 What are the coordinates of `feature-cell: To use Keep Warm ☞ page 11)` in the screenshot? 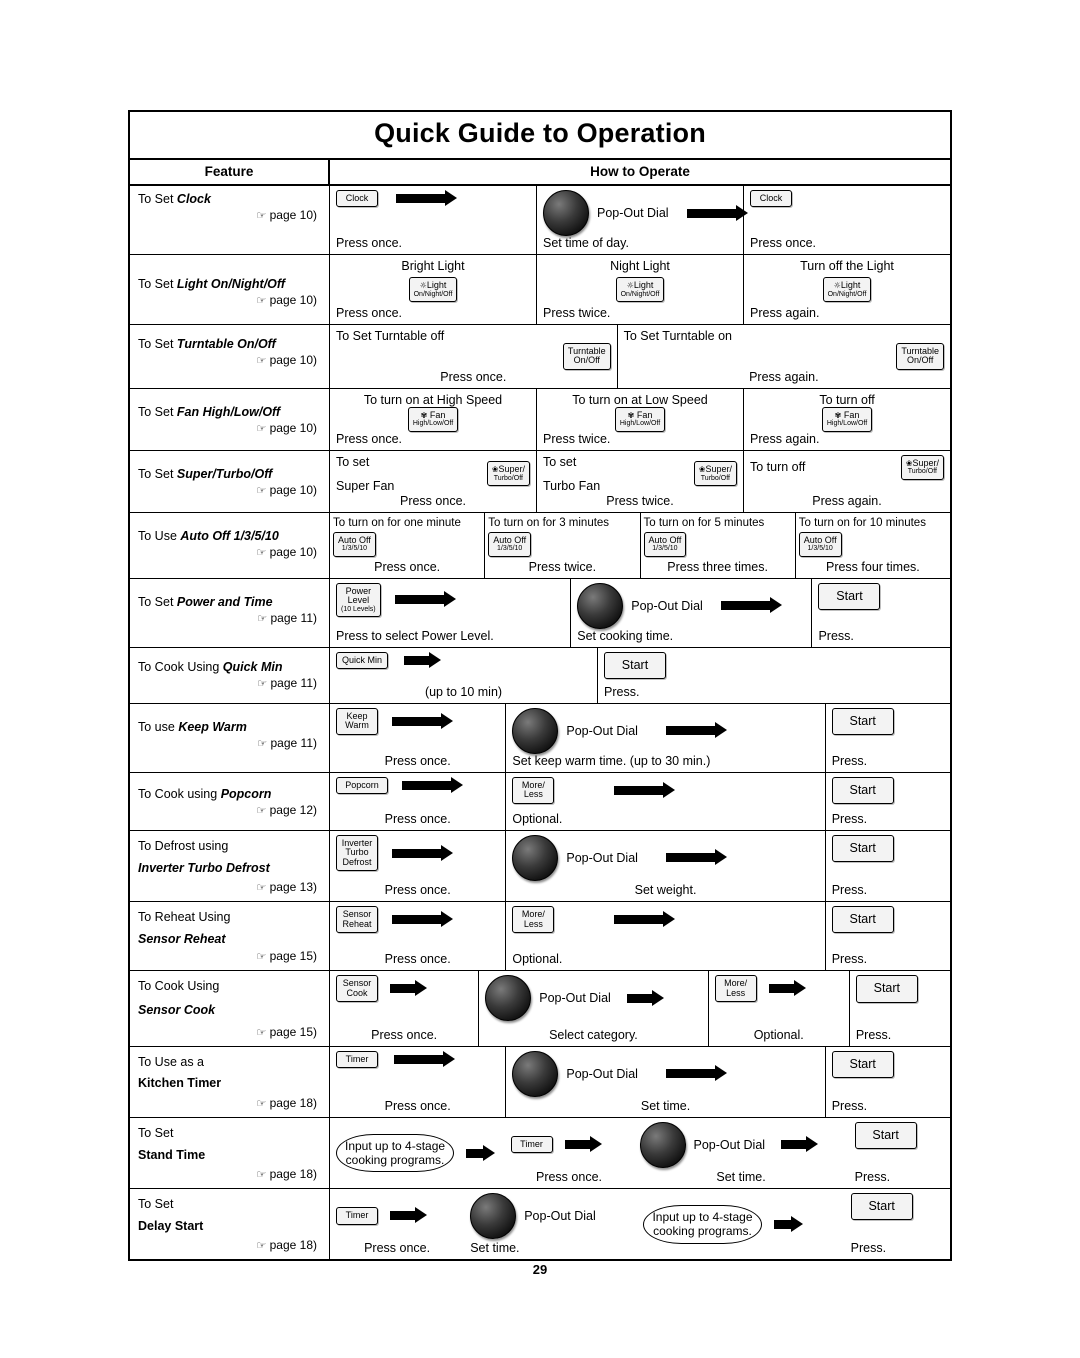 It's located at (230, 737).